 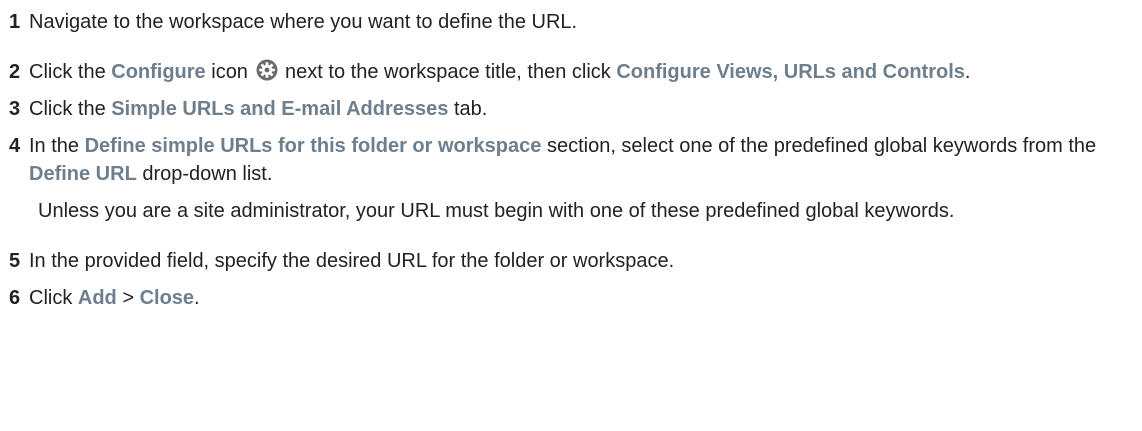 I want to click on step-3-text-a: Click the, so click(x=70, y=109).